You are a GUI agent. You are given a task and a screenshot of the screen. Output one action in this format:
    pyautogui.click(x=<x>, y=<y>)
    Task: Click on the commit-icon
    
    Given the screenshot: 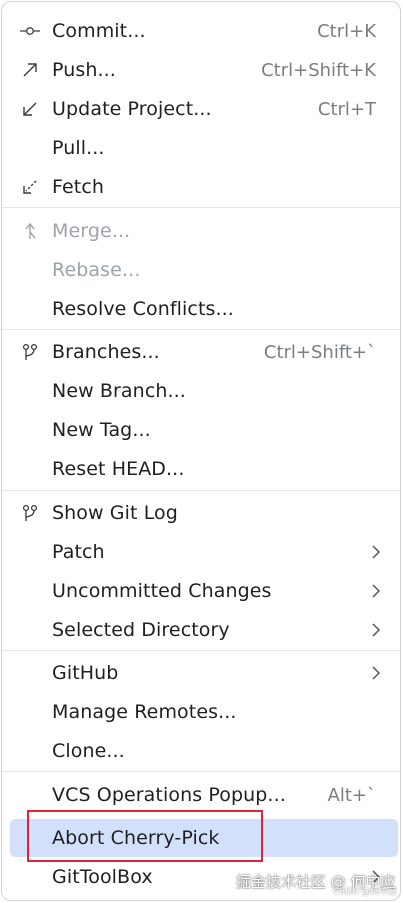 What is the action you would take?
    pyautogui.click(x=30, y=31)
    